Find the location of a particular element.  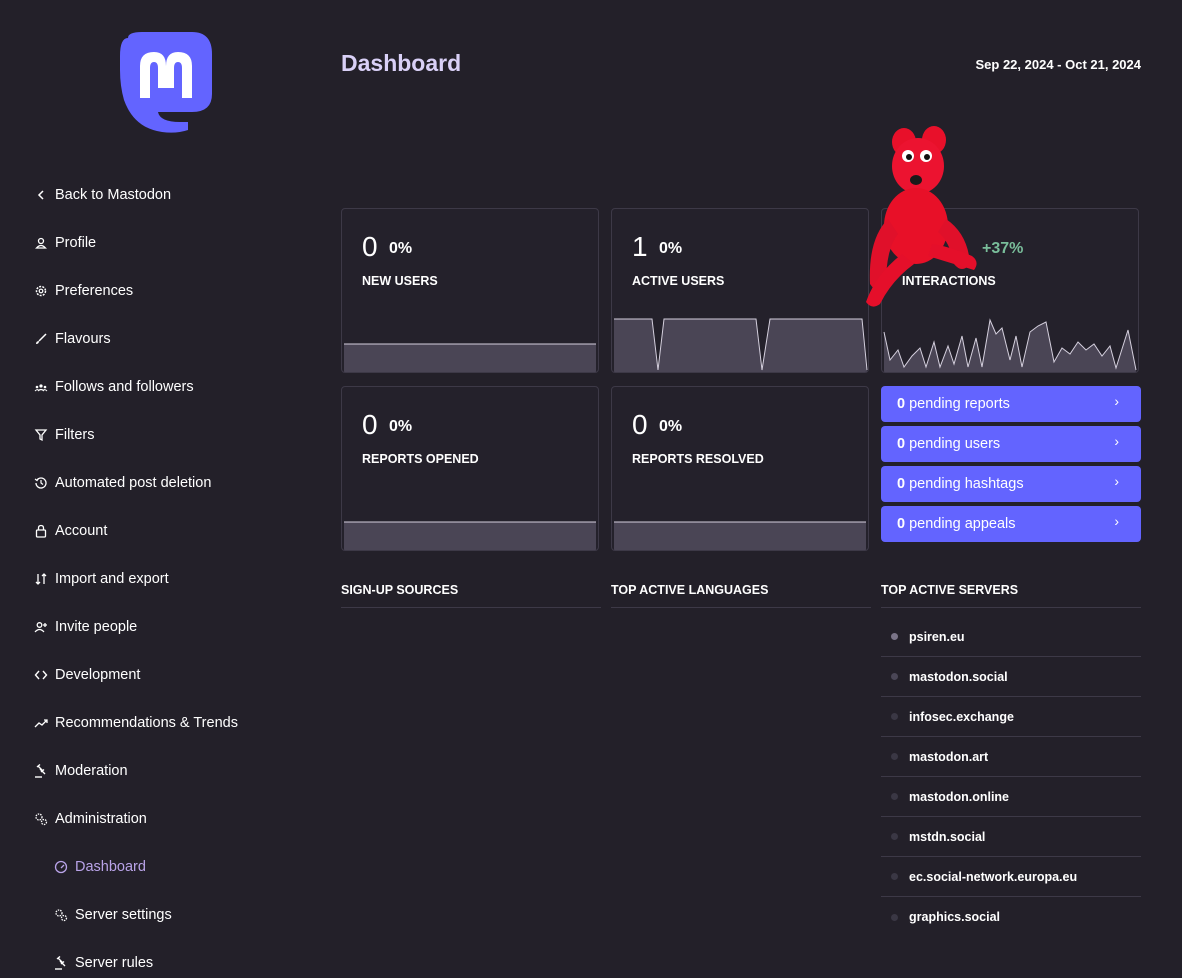

import-export-icon is located at coordinates (41, 579).